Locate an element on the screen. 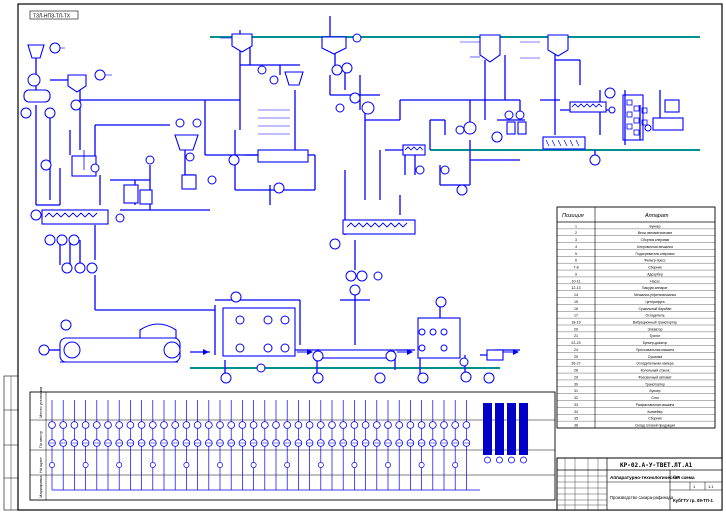  legend-row-name: Конвейер is located at coordinates (654, 412).